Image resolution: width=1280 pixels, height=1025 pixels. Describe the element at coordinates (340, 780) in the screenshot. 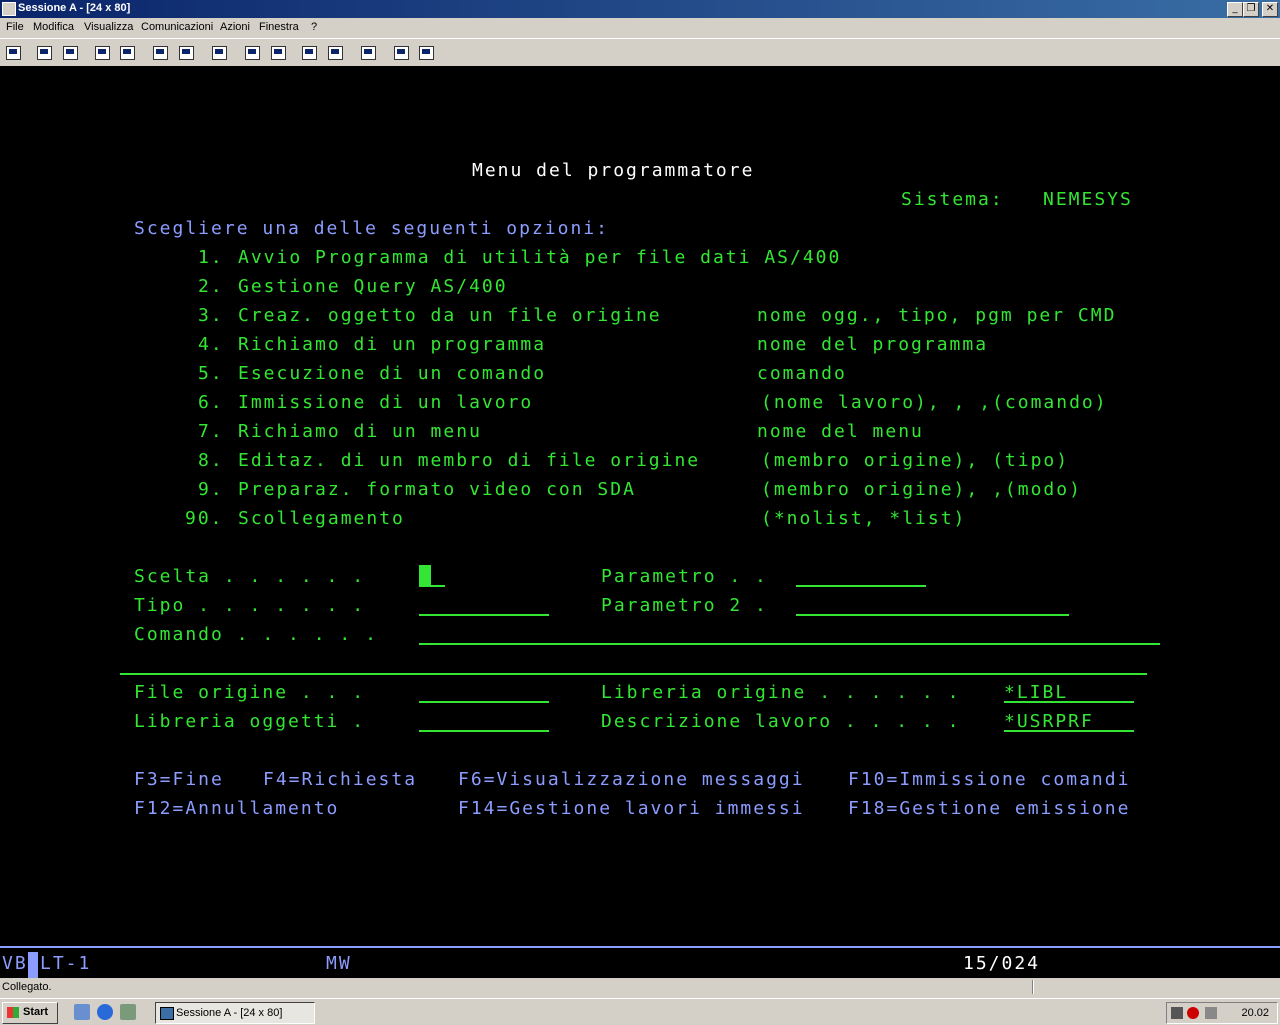

I see `fkey-f4: F4=Richiesta` at that location.